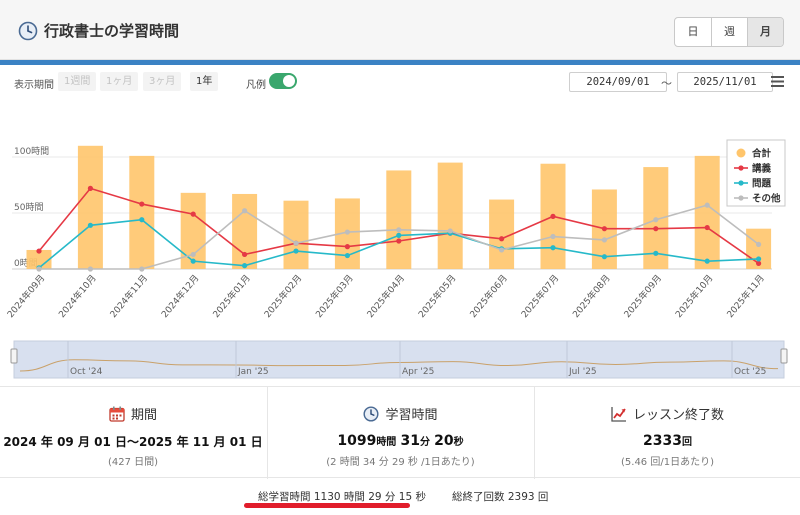 Image resolution: width=800 pixels, height=515 pixels. What do you see at coordinates (745, 296) in the screenshot?
I see `x-tick-label: 2025年11月` at bounding box center [745, 296].